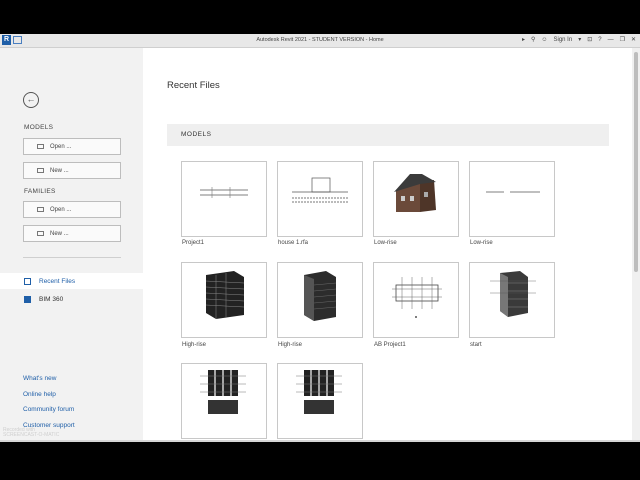  I want to click on file-tile-house, so click(320, 199).